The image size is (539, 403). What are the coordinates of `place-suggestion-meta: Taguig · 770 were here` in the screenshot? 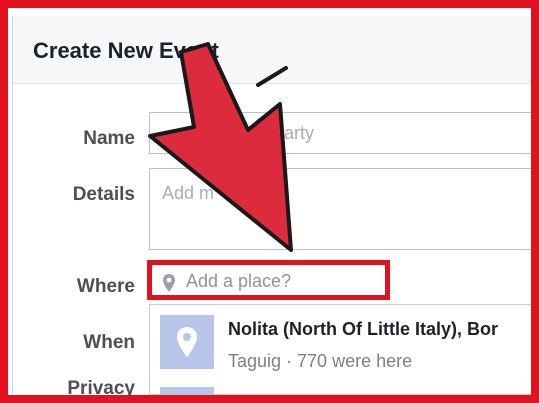 It's located at (320, 361).